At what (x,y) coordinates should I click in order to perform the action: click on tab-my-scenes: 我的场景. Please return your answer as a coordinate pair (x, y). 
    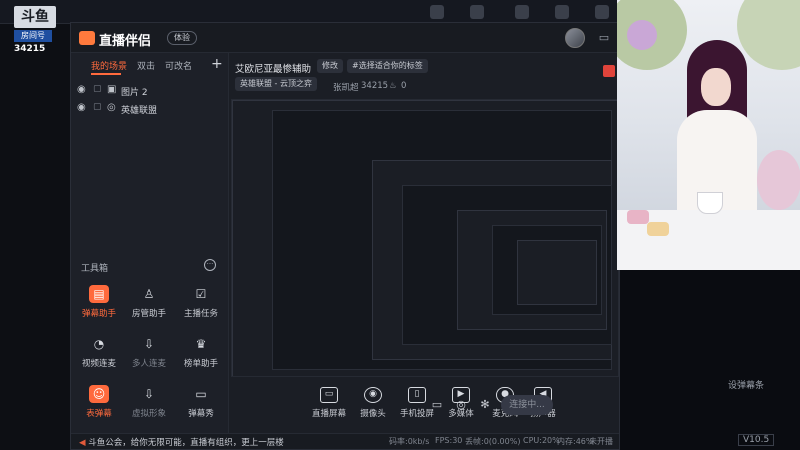
    Looking at the image, I should click on (109, 65).